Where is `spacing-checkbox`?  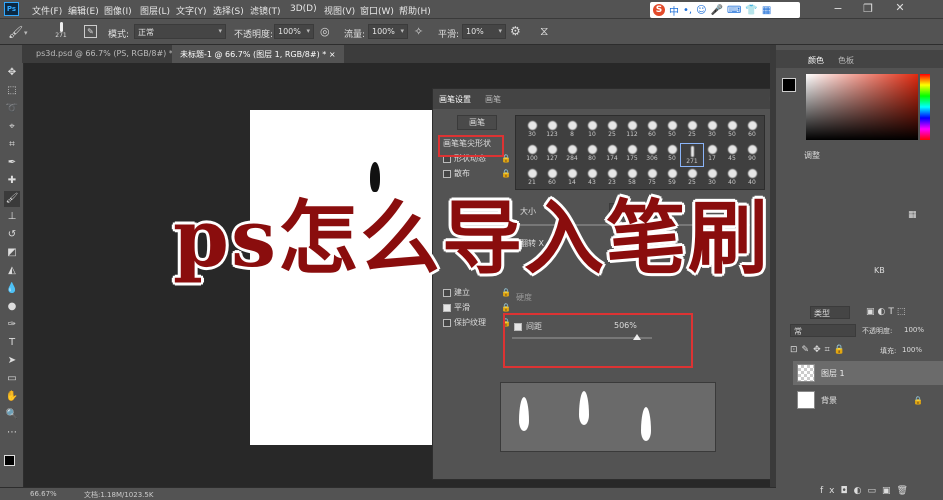 spacing-checkbox is located at coordinates (518, 326).